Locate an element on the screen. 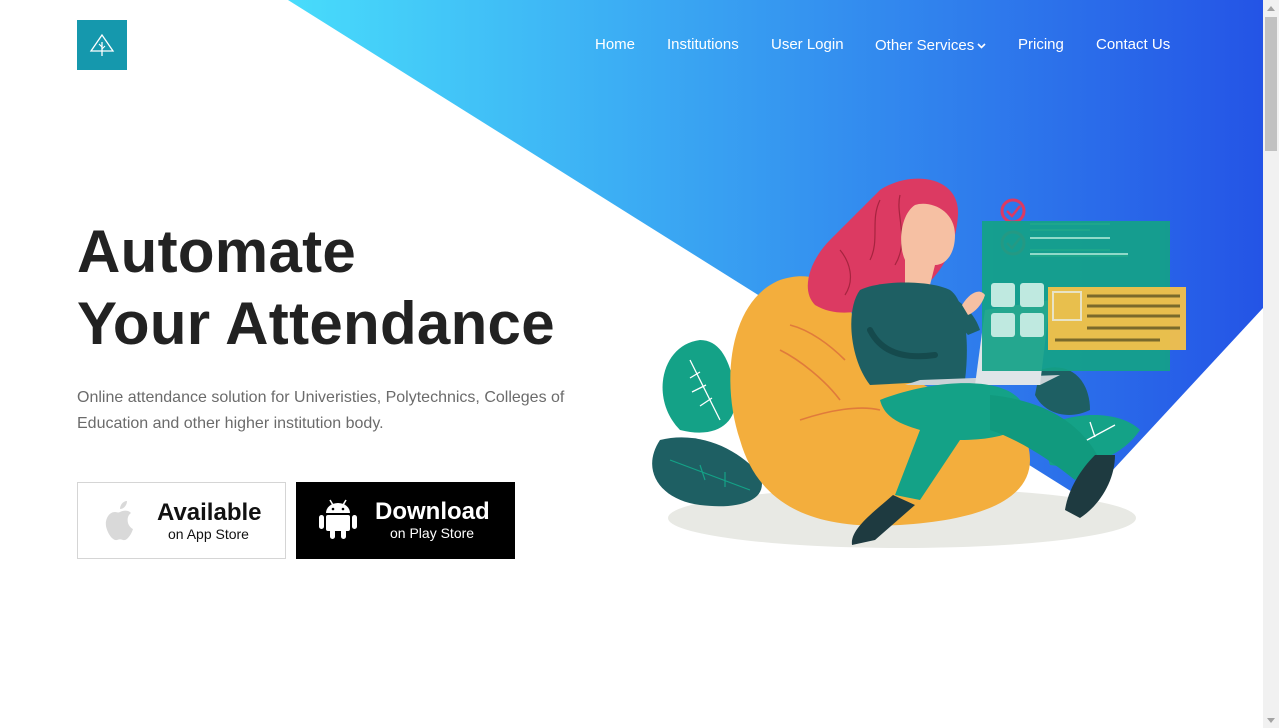  nav-other-services: Other Services is located at coordinates (930, 45).